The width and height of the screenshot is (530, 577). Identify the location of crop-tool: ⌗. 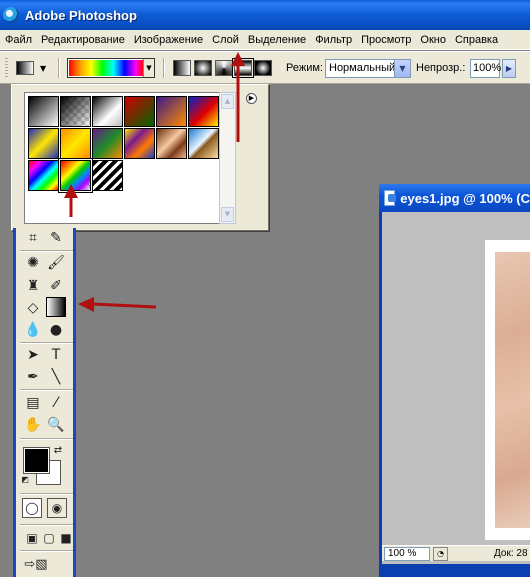
(33, 238).